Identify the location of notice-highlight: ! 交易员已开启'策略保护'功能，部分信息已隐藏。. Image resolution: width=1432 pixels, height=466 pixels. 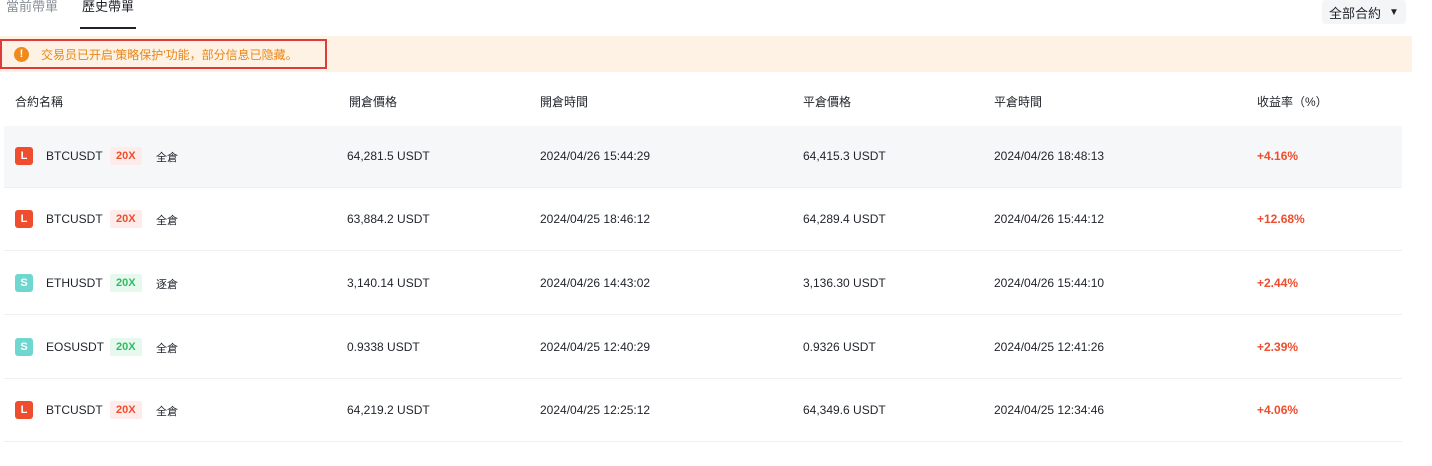
(163, 54).